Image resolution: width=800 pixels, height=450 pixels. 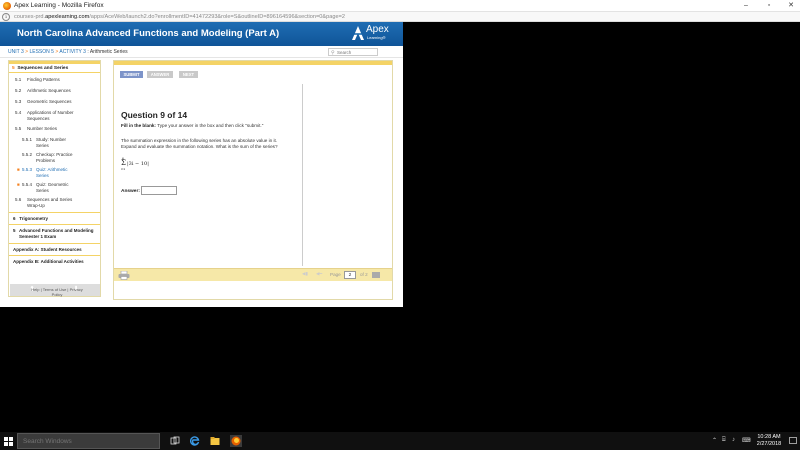 I want to click on apex-logo: Apex Learning®, so click(x=375, y=34).